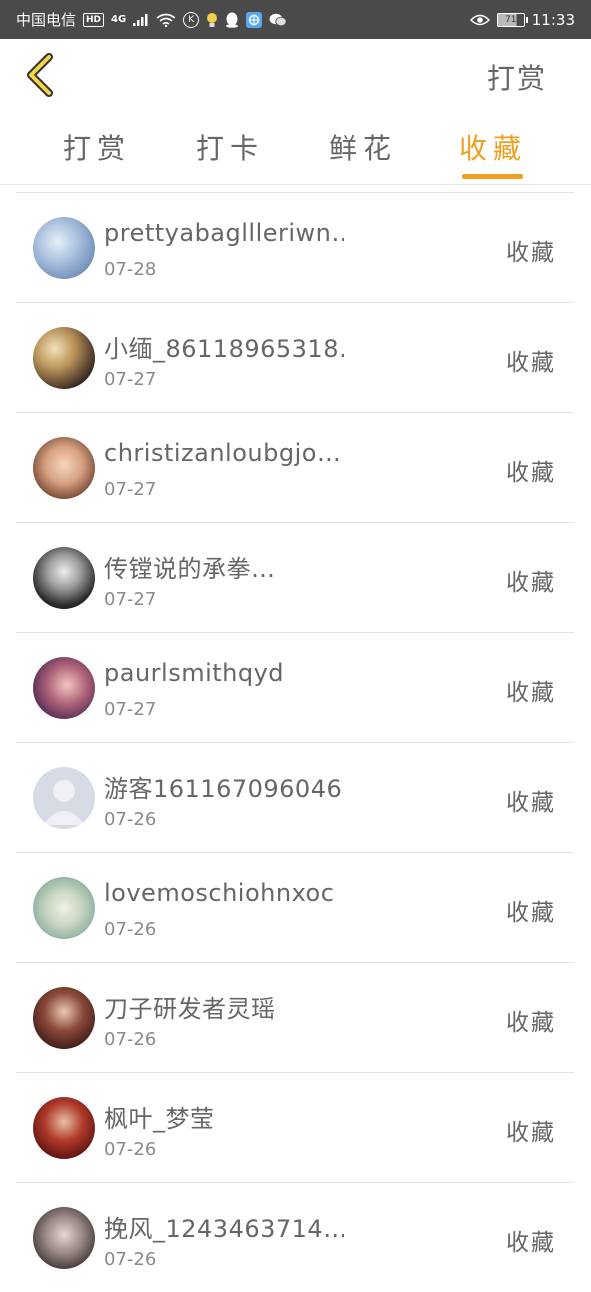 The image size is (591, 1292). What do you see at coordinates (159, 1119) in the screenshot?
I see `user-name: 枫叶_梦莹` at bounding box center [159, 1119].